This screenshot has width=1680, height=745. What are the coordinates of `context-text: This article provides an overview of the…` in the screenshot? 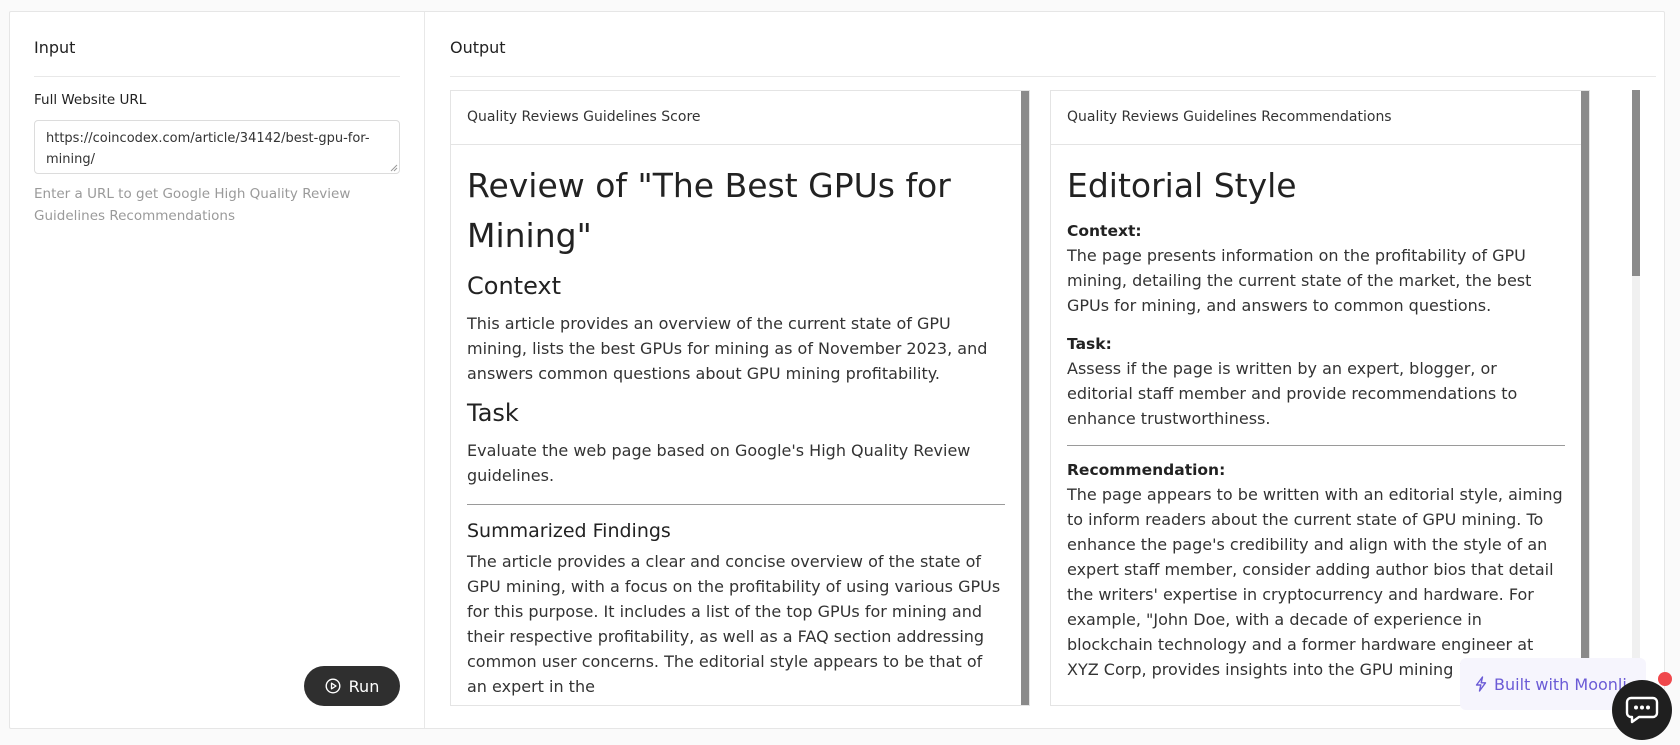 It's located at (727, 348).